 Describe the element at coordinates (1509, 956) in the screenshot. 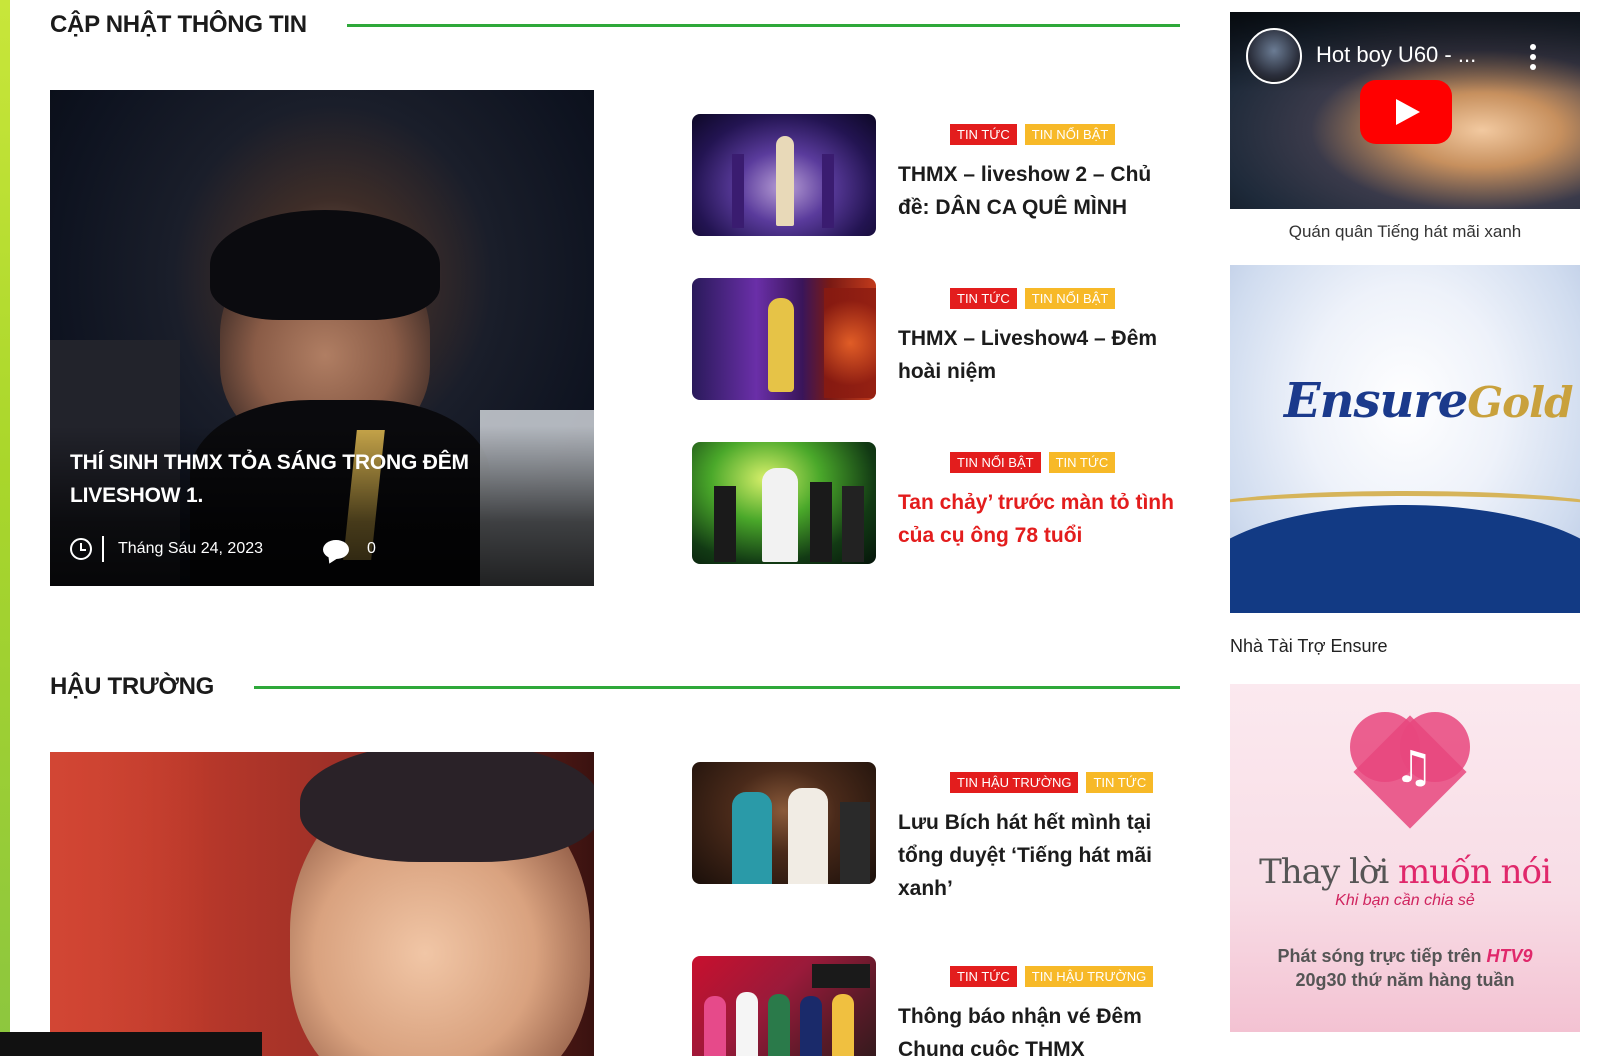

I see `htv9-logo: HTV9` at that location.